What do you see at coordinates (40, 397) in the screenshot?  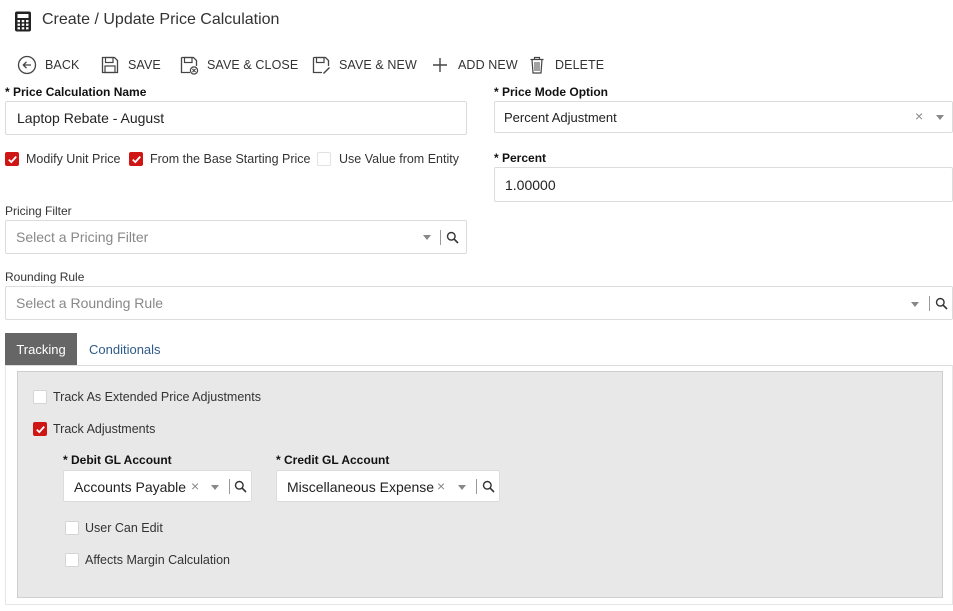 I see `track-extended-checkbox` at bounding box center [40, 397].